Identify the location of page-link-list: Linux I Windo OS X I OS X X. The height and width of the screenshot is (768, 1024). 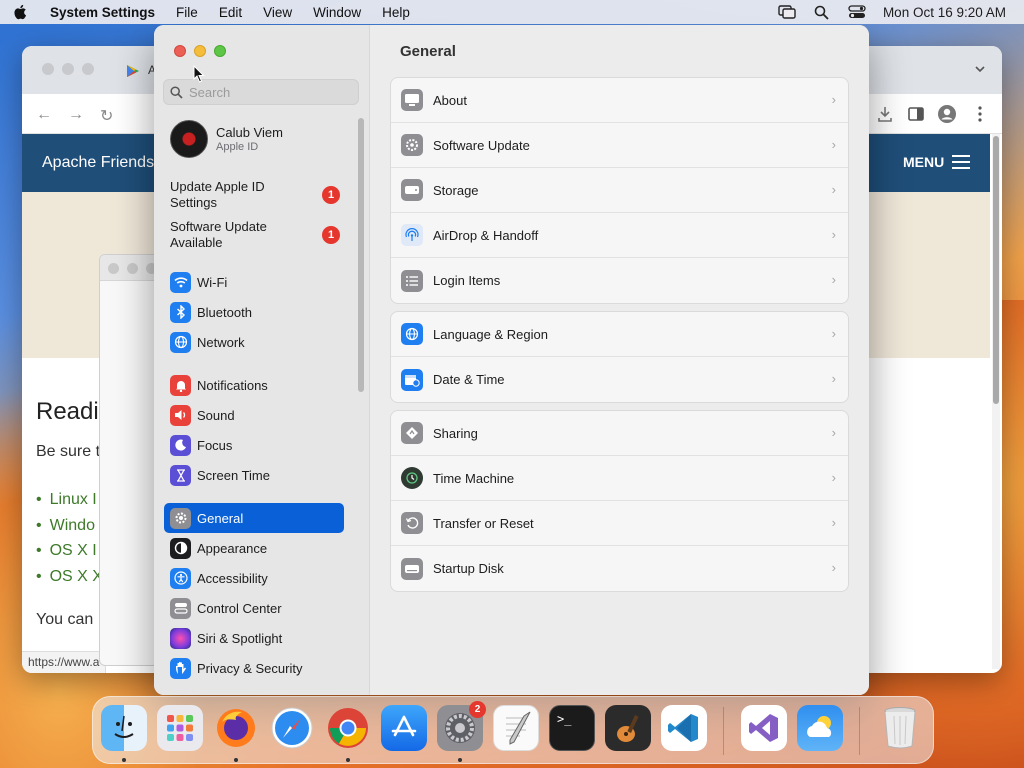
(69, 538).